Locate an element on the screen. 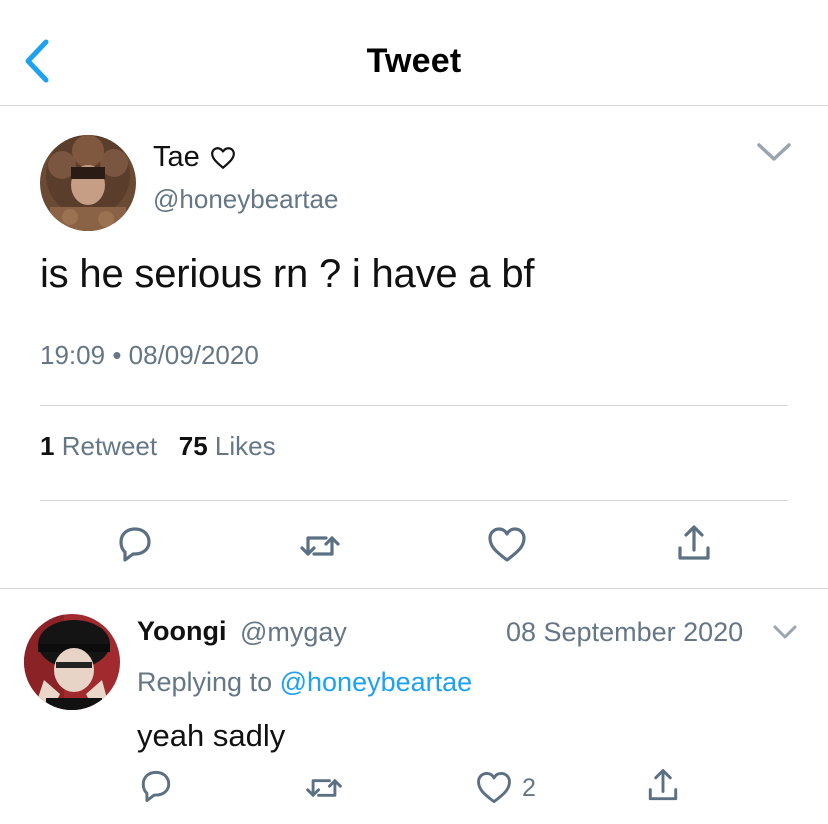 The width and height of the screenshot is (828, 824). tweet-options-button is located at coordinates (774, 152).